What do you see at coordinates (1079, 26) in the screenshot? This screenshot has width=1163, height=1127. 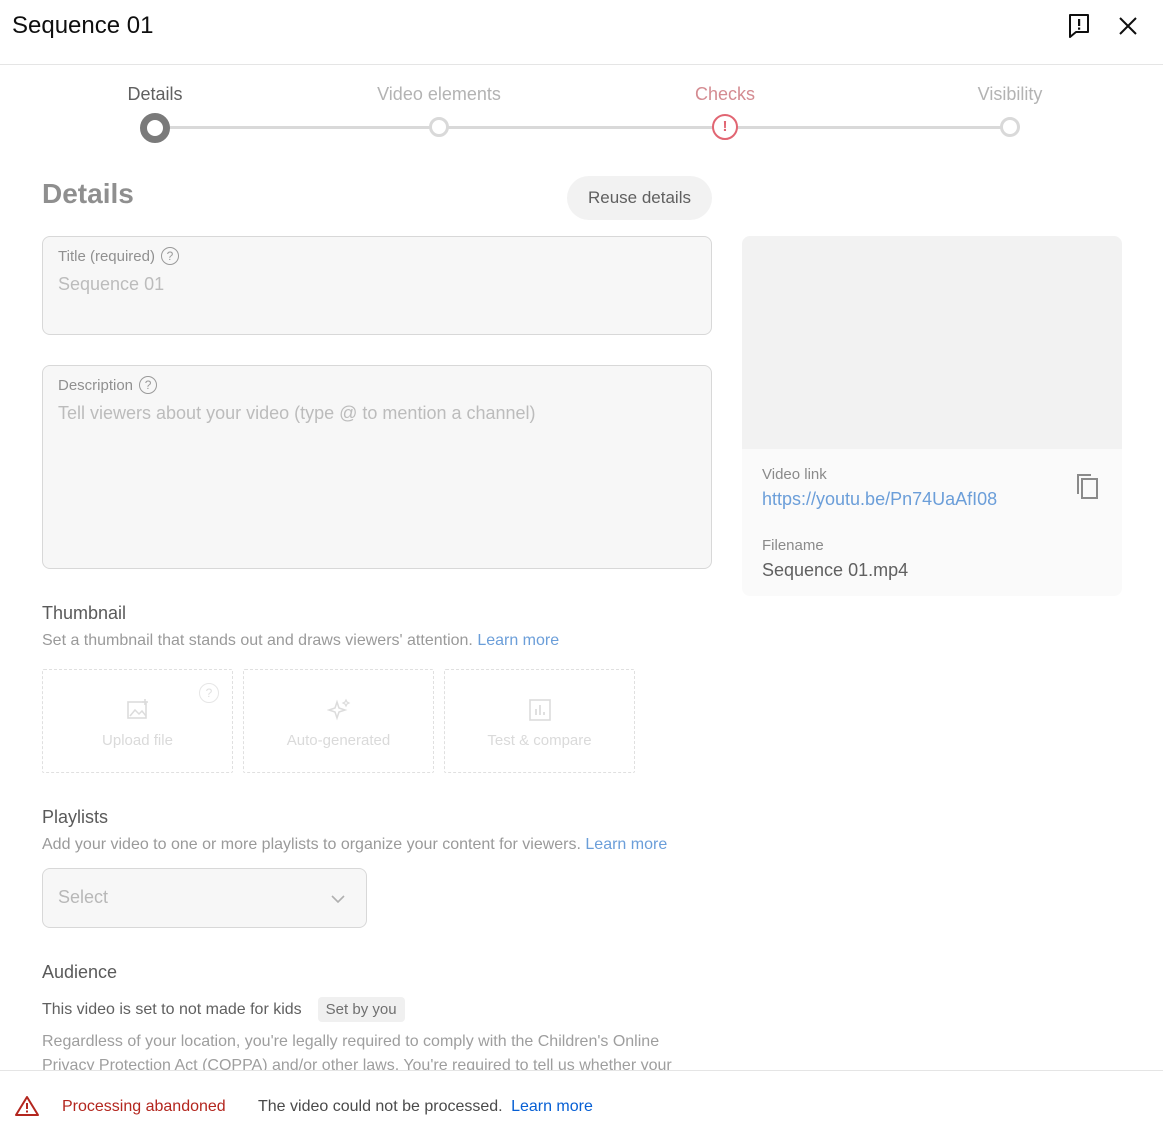 I see `feedback-icon` at bounding box center [1079, 26].